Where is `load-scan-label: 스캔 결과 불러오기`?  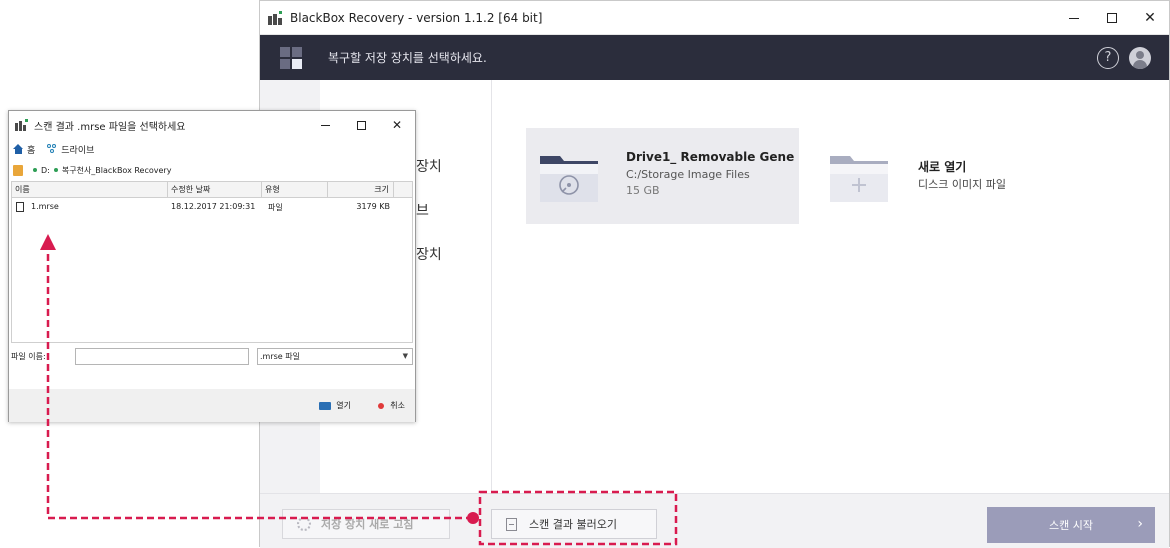 load-scan-label: 스캔 결과 불러오기 is located at coordinates (573, 524).